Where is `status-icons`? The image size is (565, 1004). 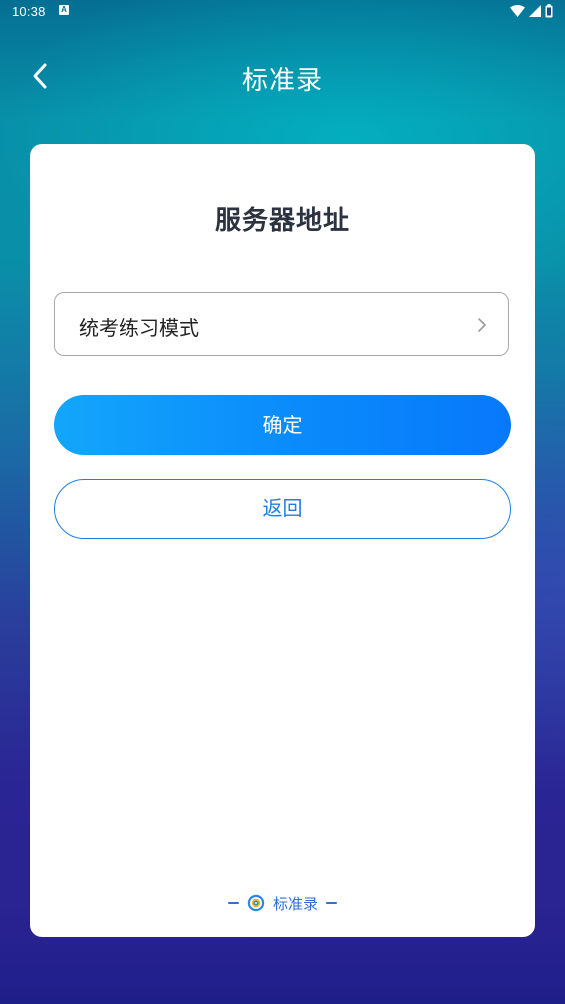
status-icons is located at coordinates (531, 11).